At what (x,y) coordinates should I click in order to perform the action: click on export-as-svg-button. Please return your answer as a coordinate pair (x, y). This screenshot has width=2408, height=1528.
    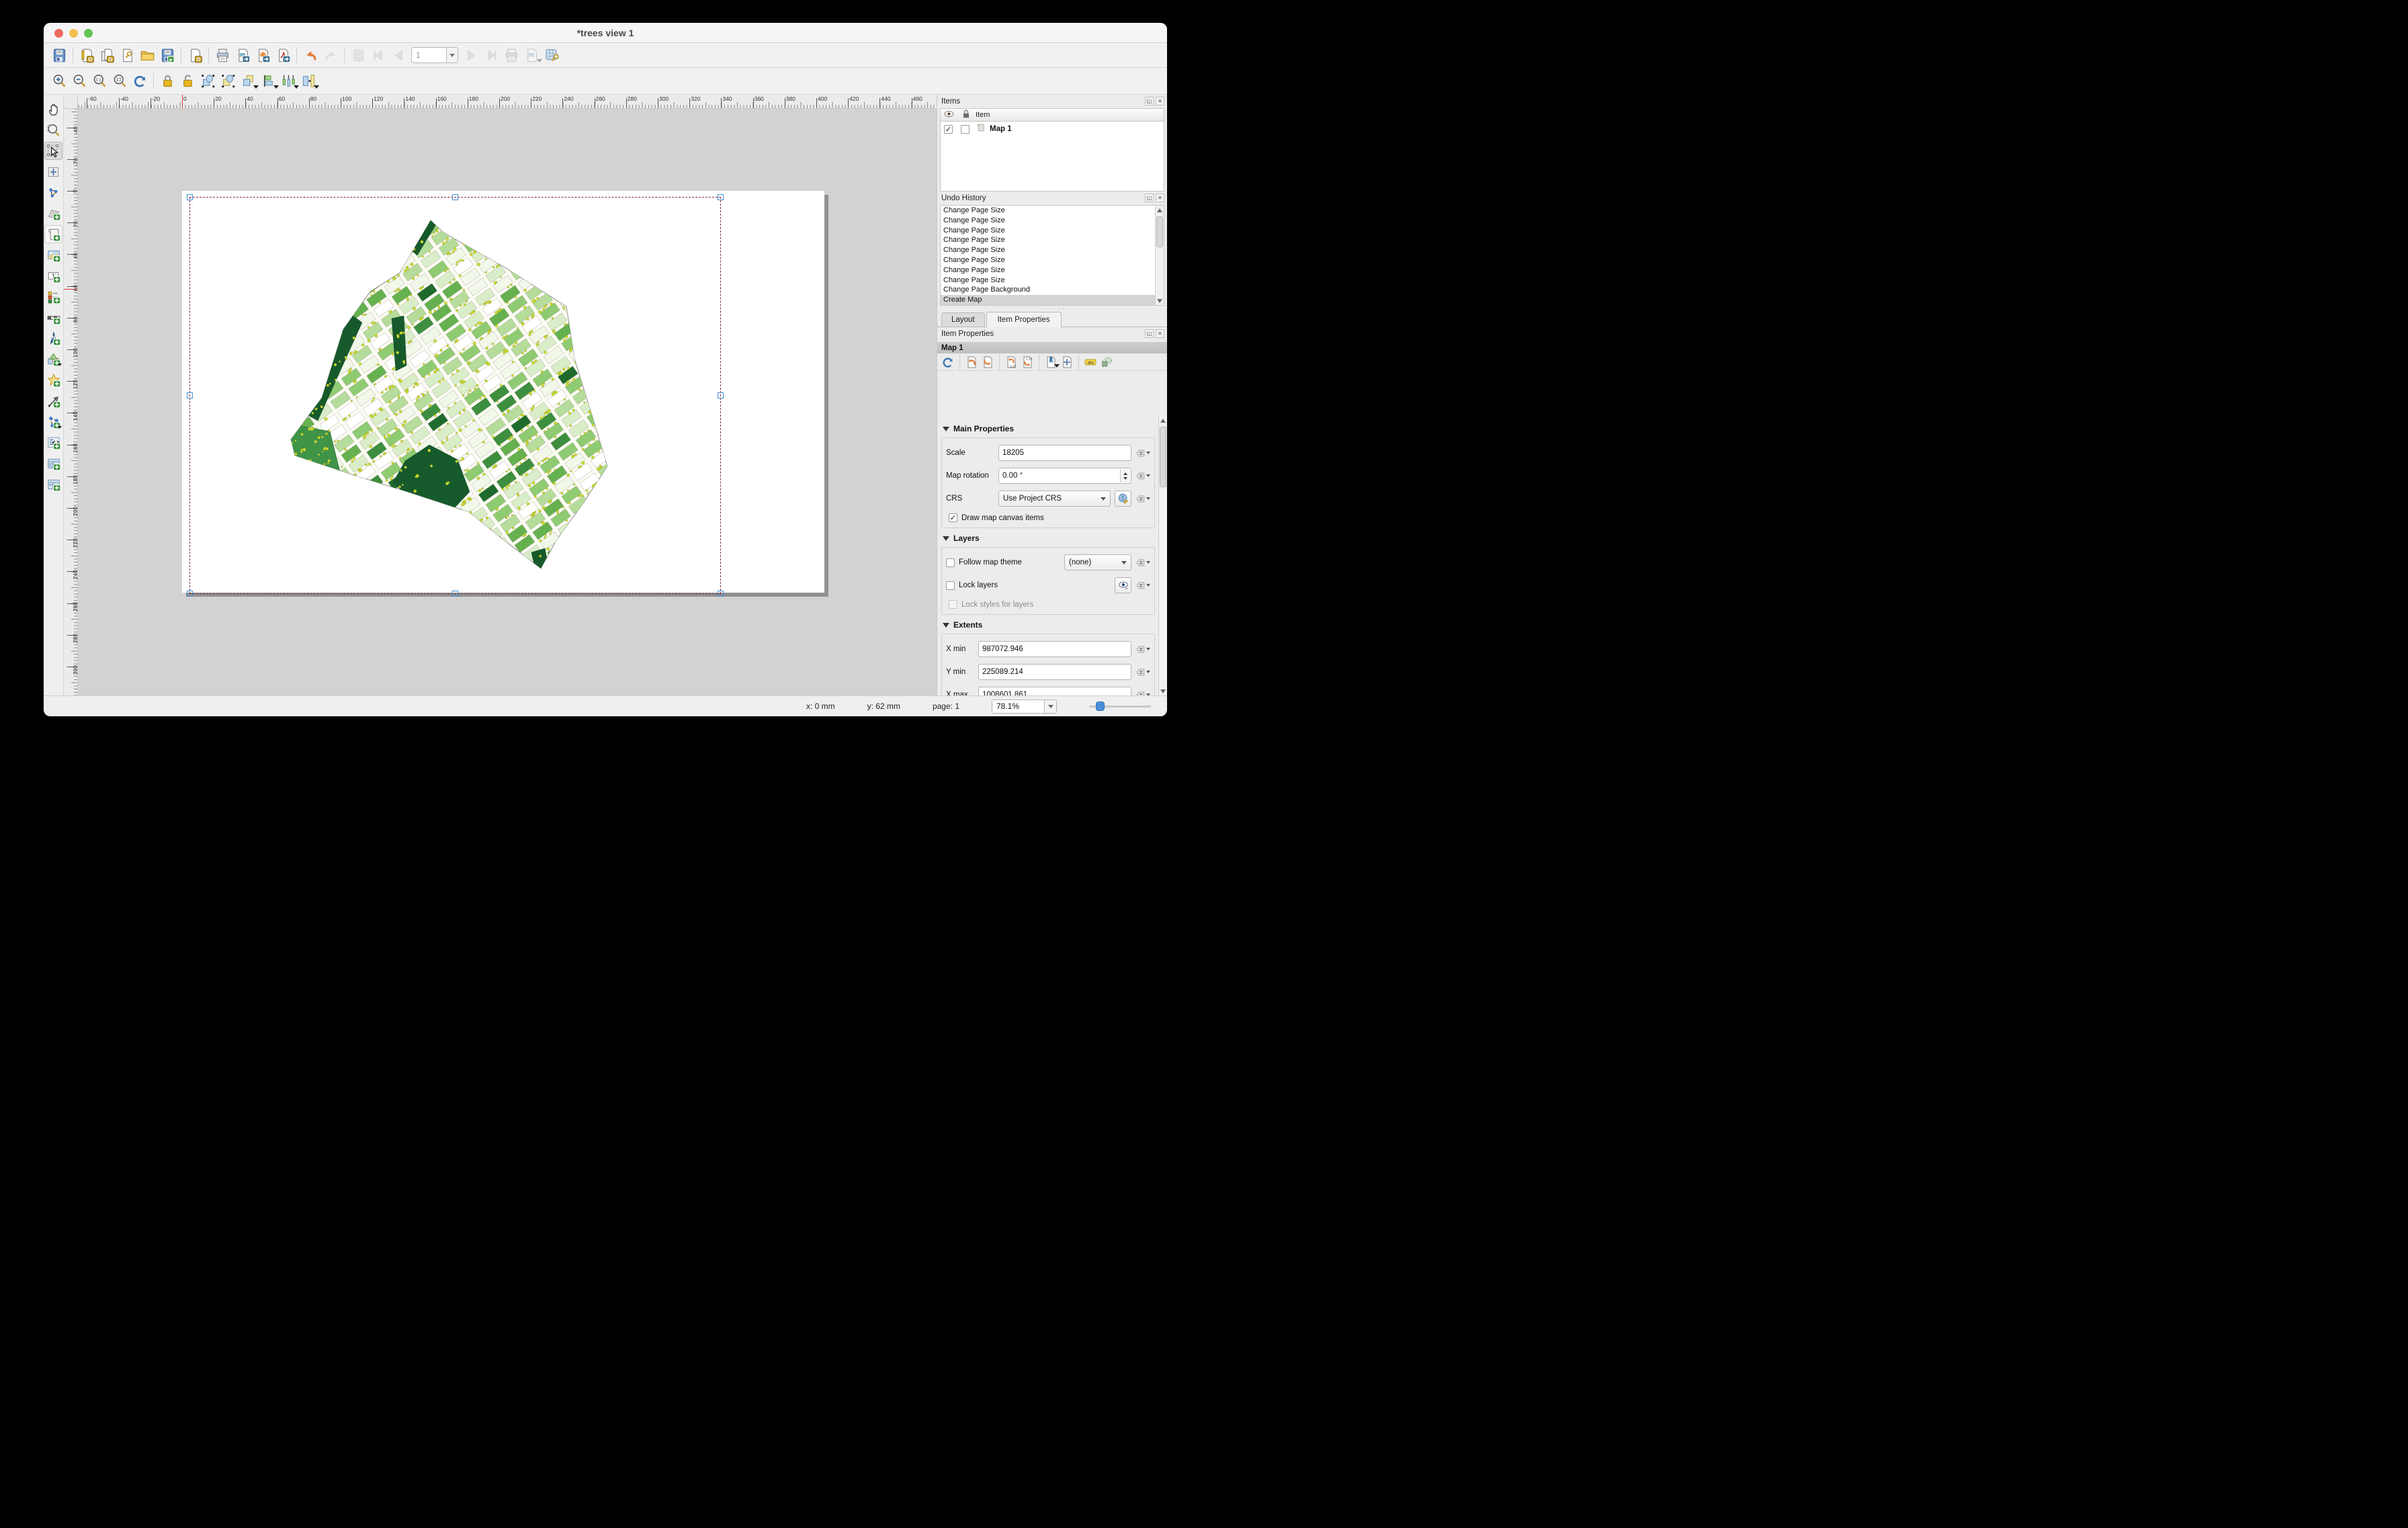
    Looking at the image, I should click on (263, 55).